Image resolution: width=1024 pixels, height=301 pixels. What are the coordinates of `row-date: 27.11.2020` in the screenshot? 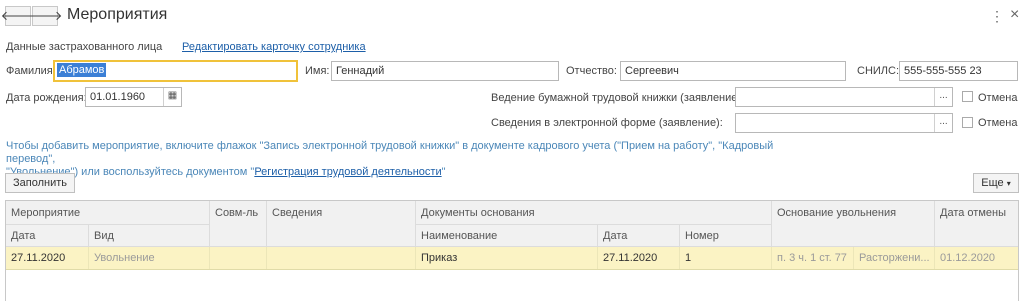 It's located at (47, 258).